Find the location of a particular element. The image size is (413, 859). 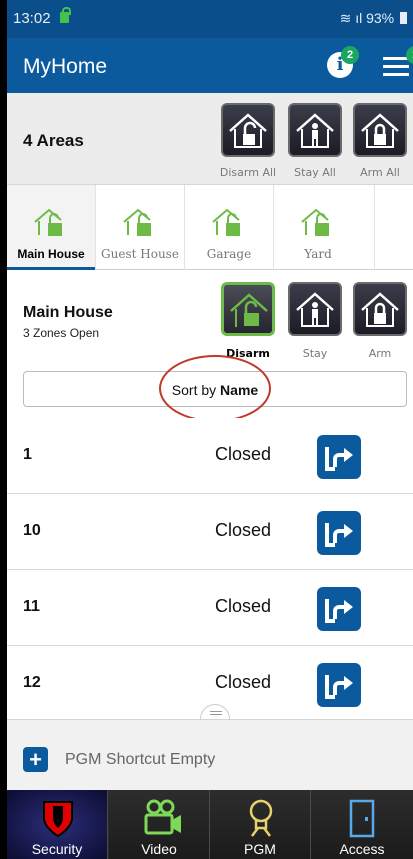

areas-header: 4 Areas Disarm All Stay All Arm All is located at coordinates (210, 139).